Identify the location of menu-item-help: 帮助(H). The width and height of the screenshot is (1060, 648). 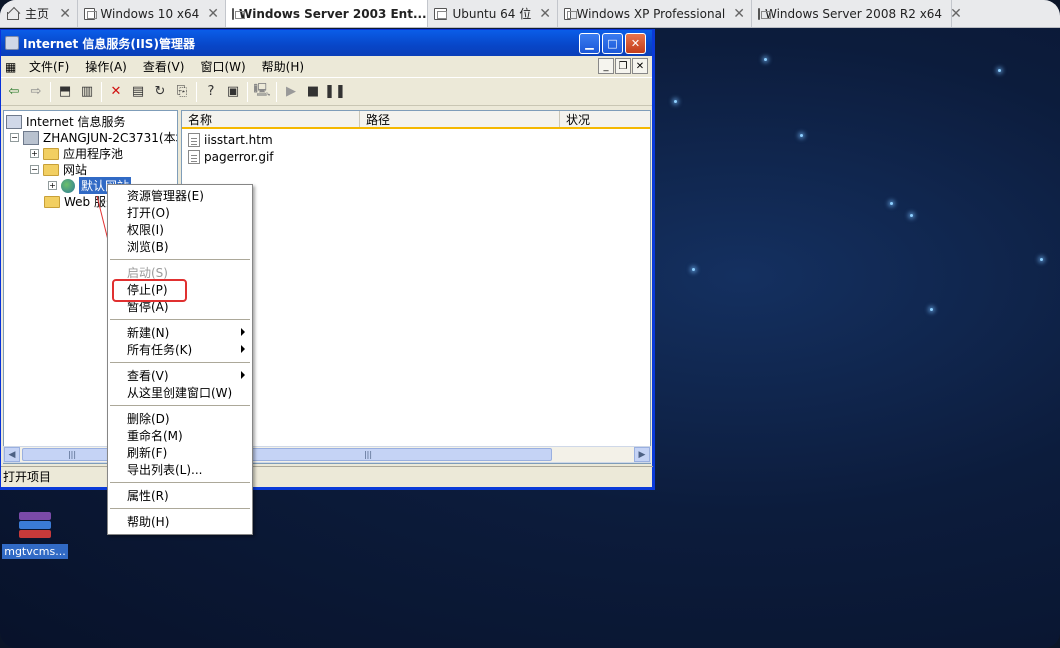
(180, 521).